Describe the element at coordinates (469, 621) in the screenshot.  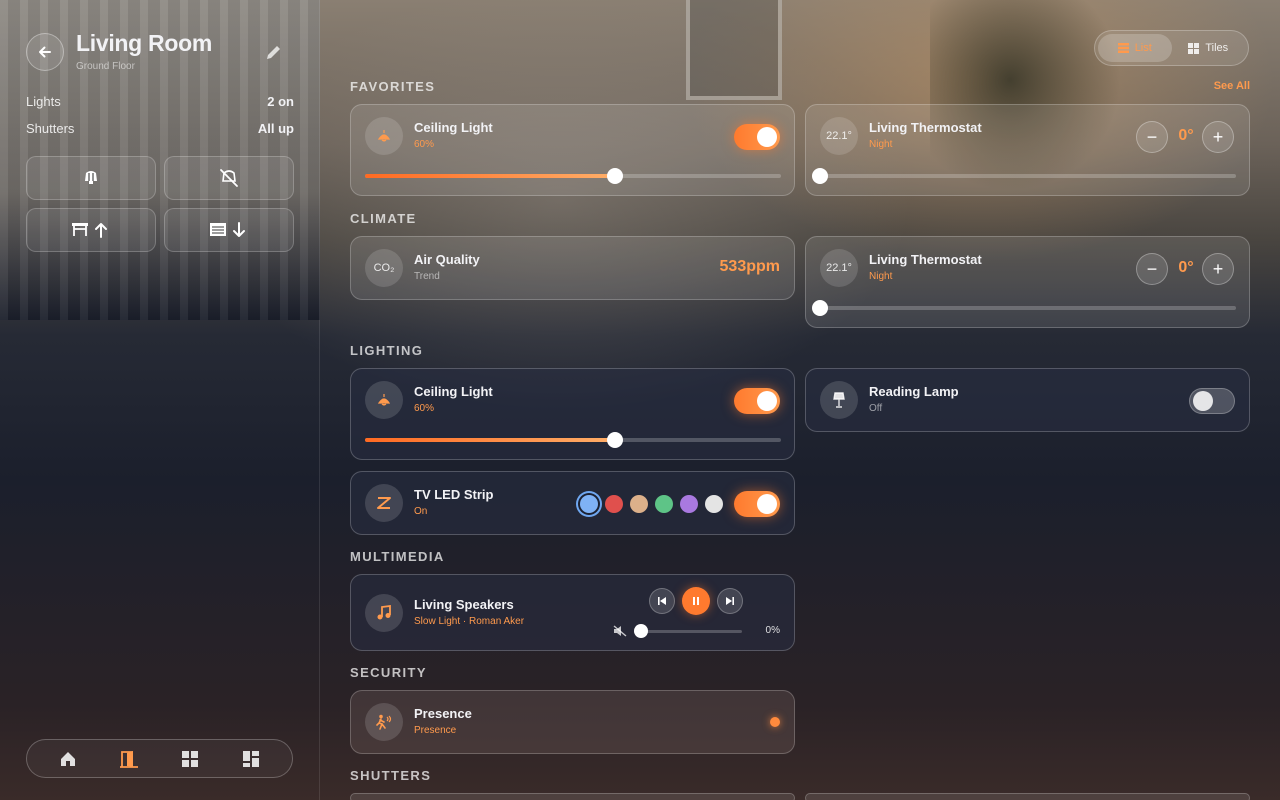
I see `now-playing-track: Slow Light · Roman Aker` at that location.